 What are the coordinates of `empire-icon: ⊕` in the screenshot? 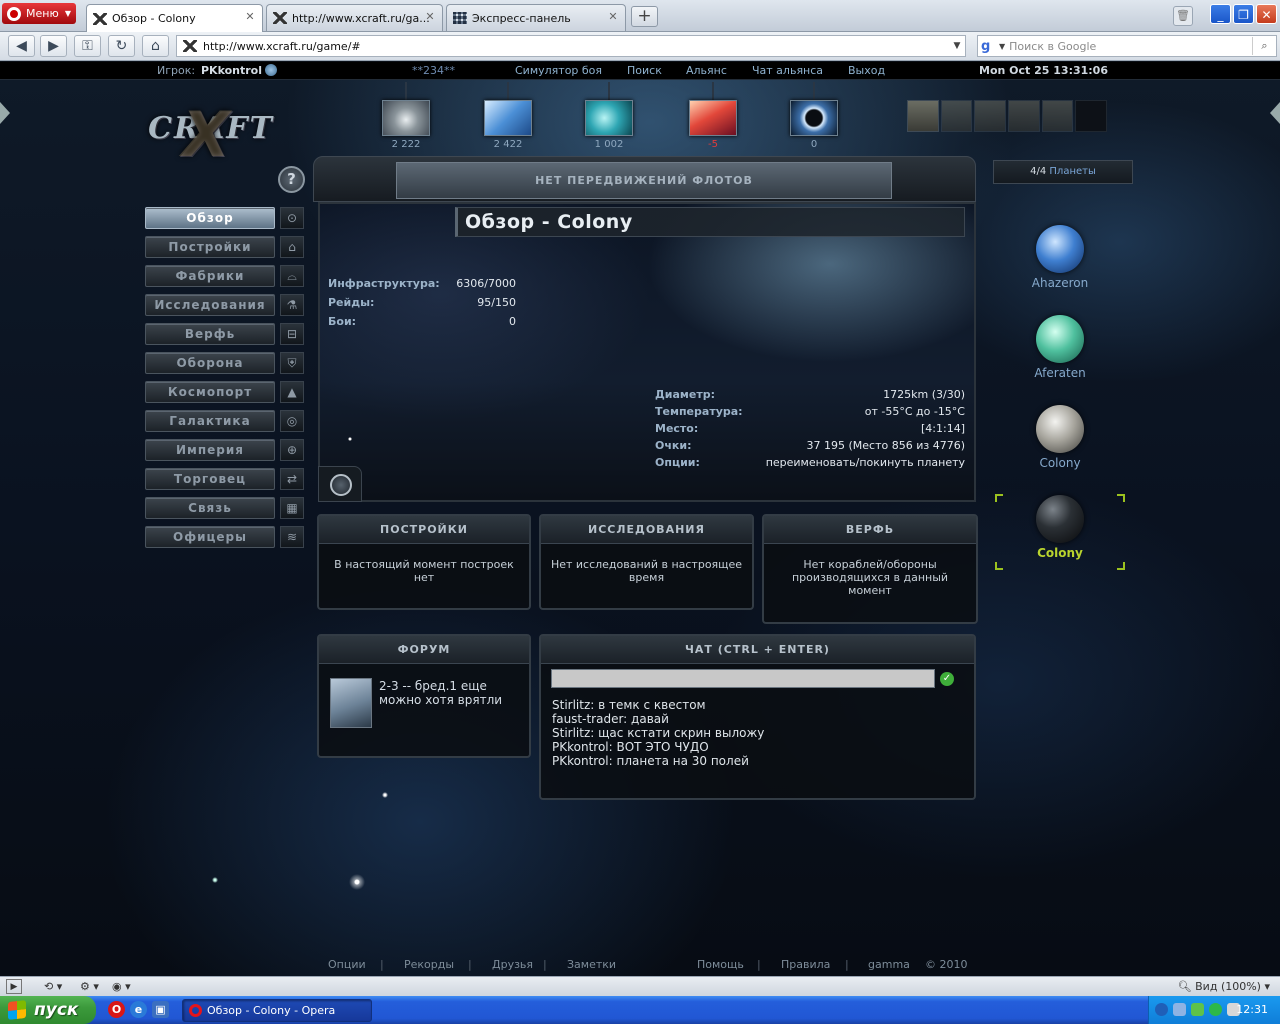 It's located at (292, 450).